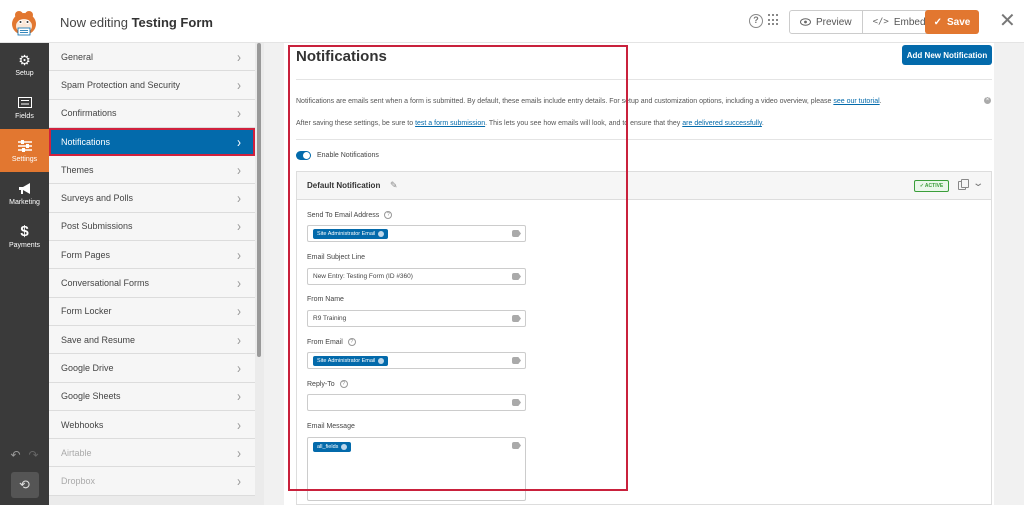 The height and width of the screenshot is (505, 1024). What do you see at coordinates (152, 85) in the screenshot?
I see `settings-nav-spam-protection: Spam Protection and Security ›` at bounding box center [152, 85].